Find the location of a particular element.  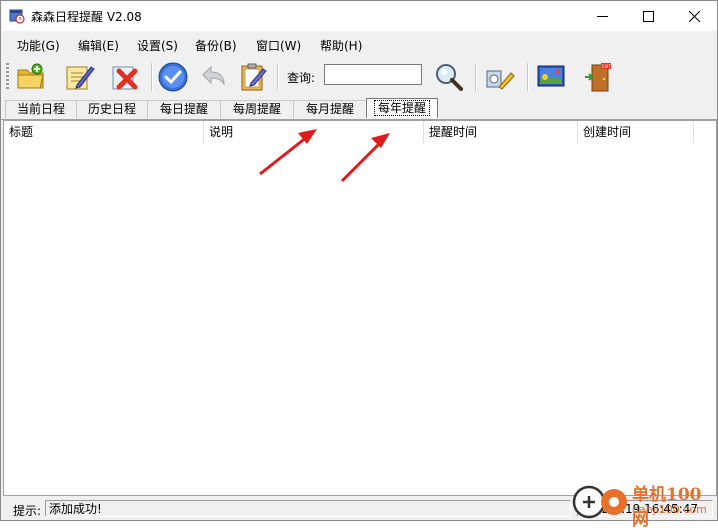

tab-weekly-reminder: 每周提醒 is located at coordinates (257, 109).